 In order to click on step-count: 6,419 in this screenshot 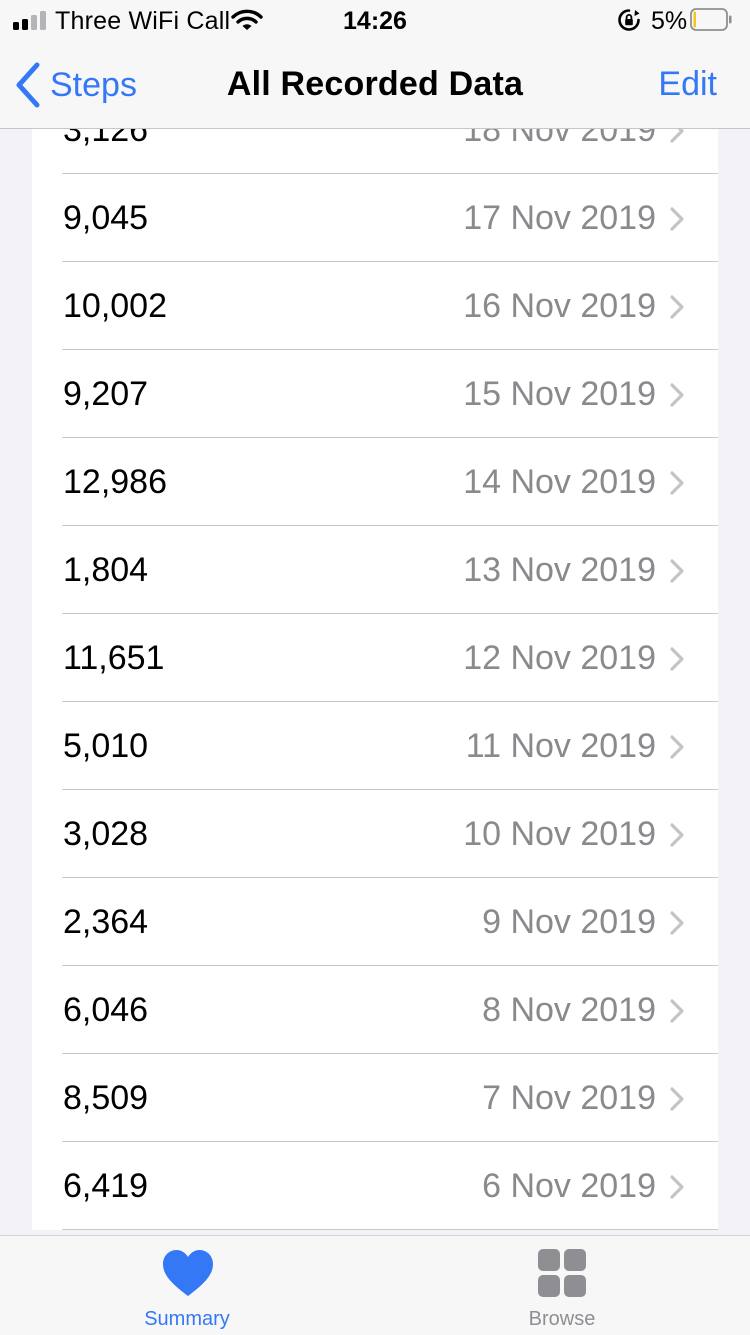, I will do `click(106, 1186)`.